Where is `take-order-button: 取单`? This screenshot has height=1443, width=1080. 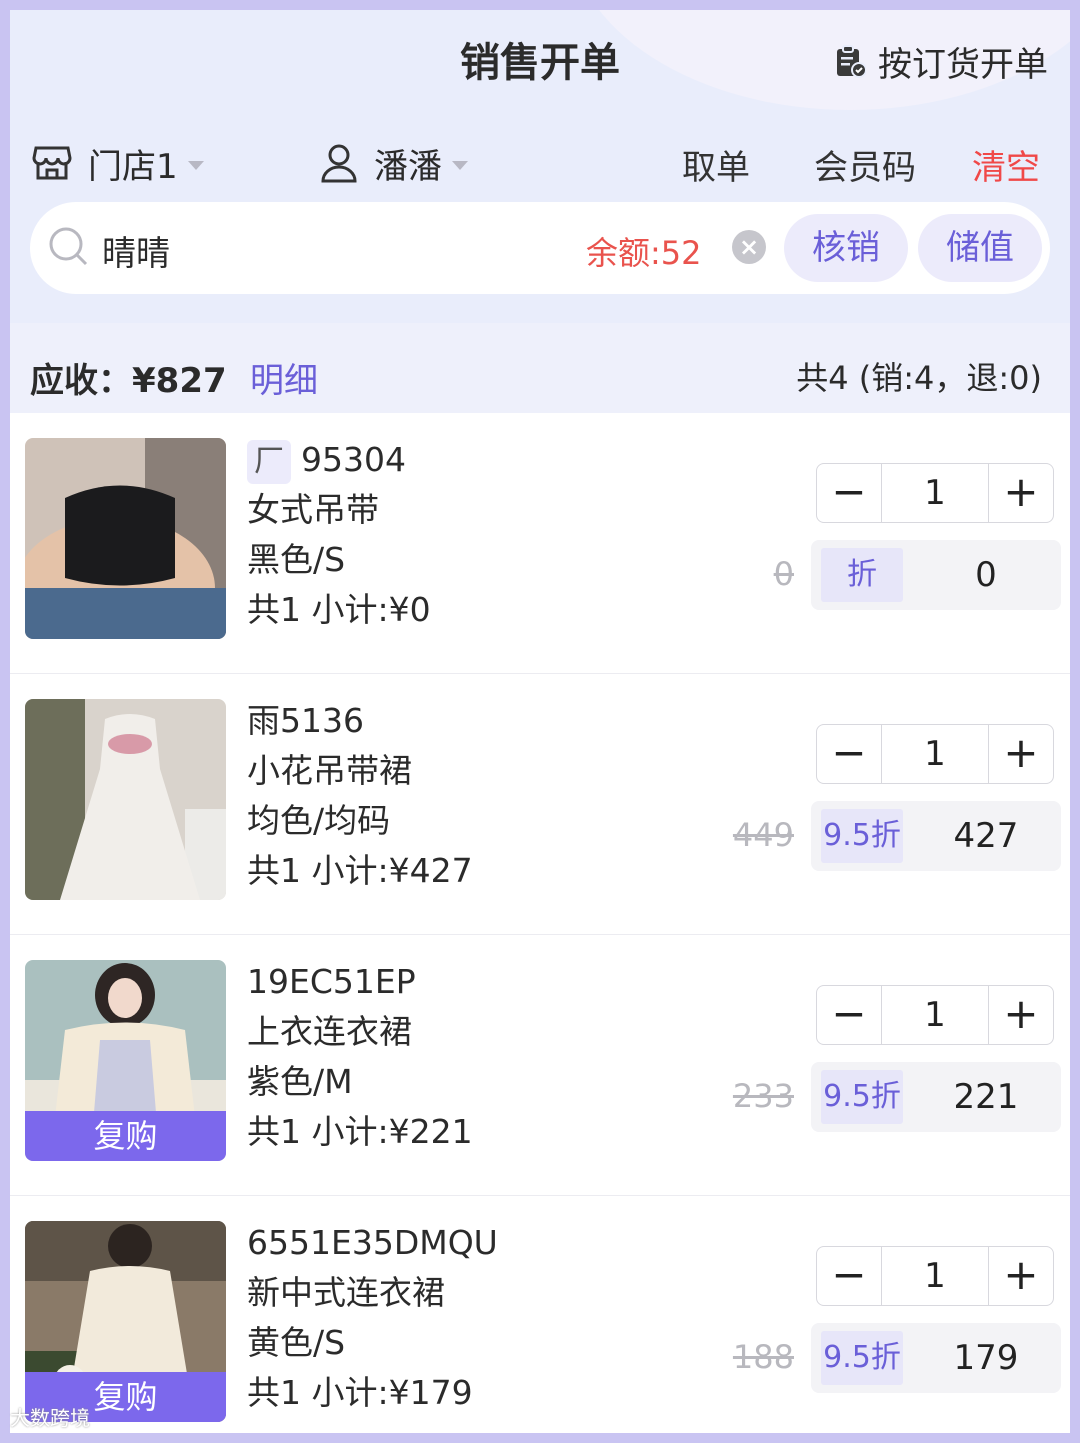
take-order-button: 取单 is located at coordinates (716, 164).